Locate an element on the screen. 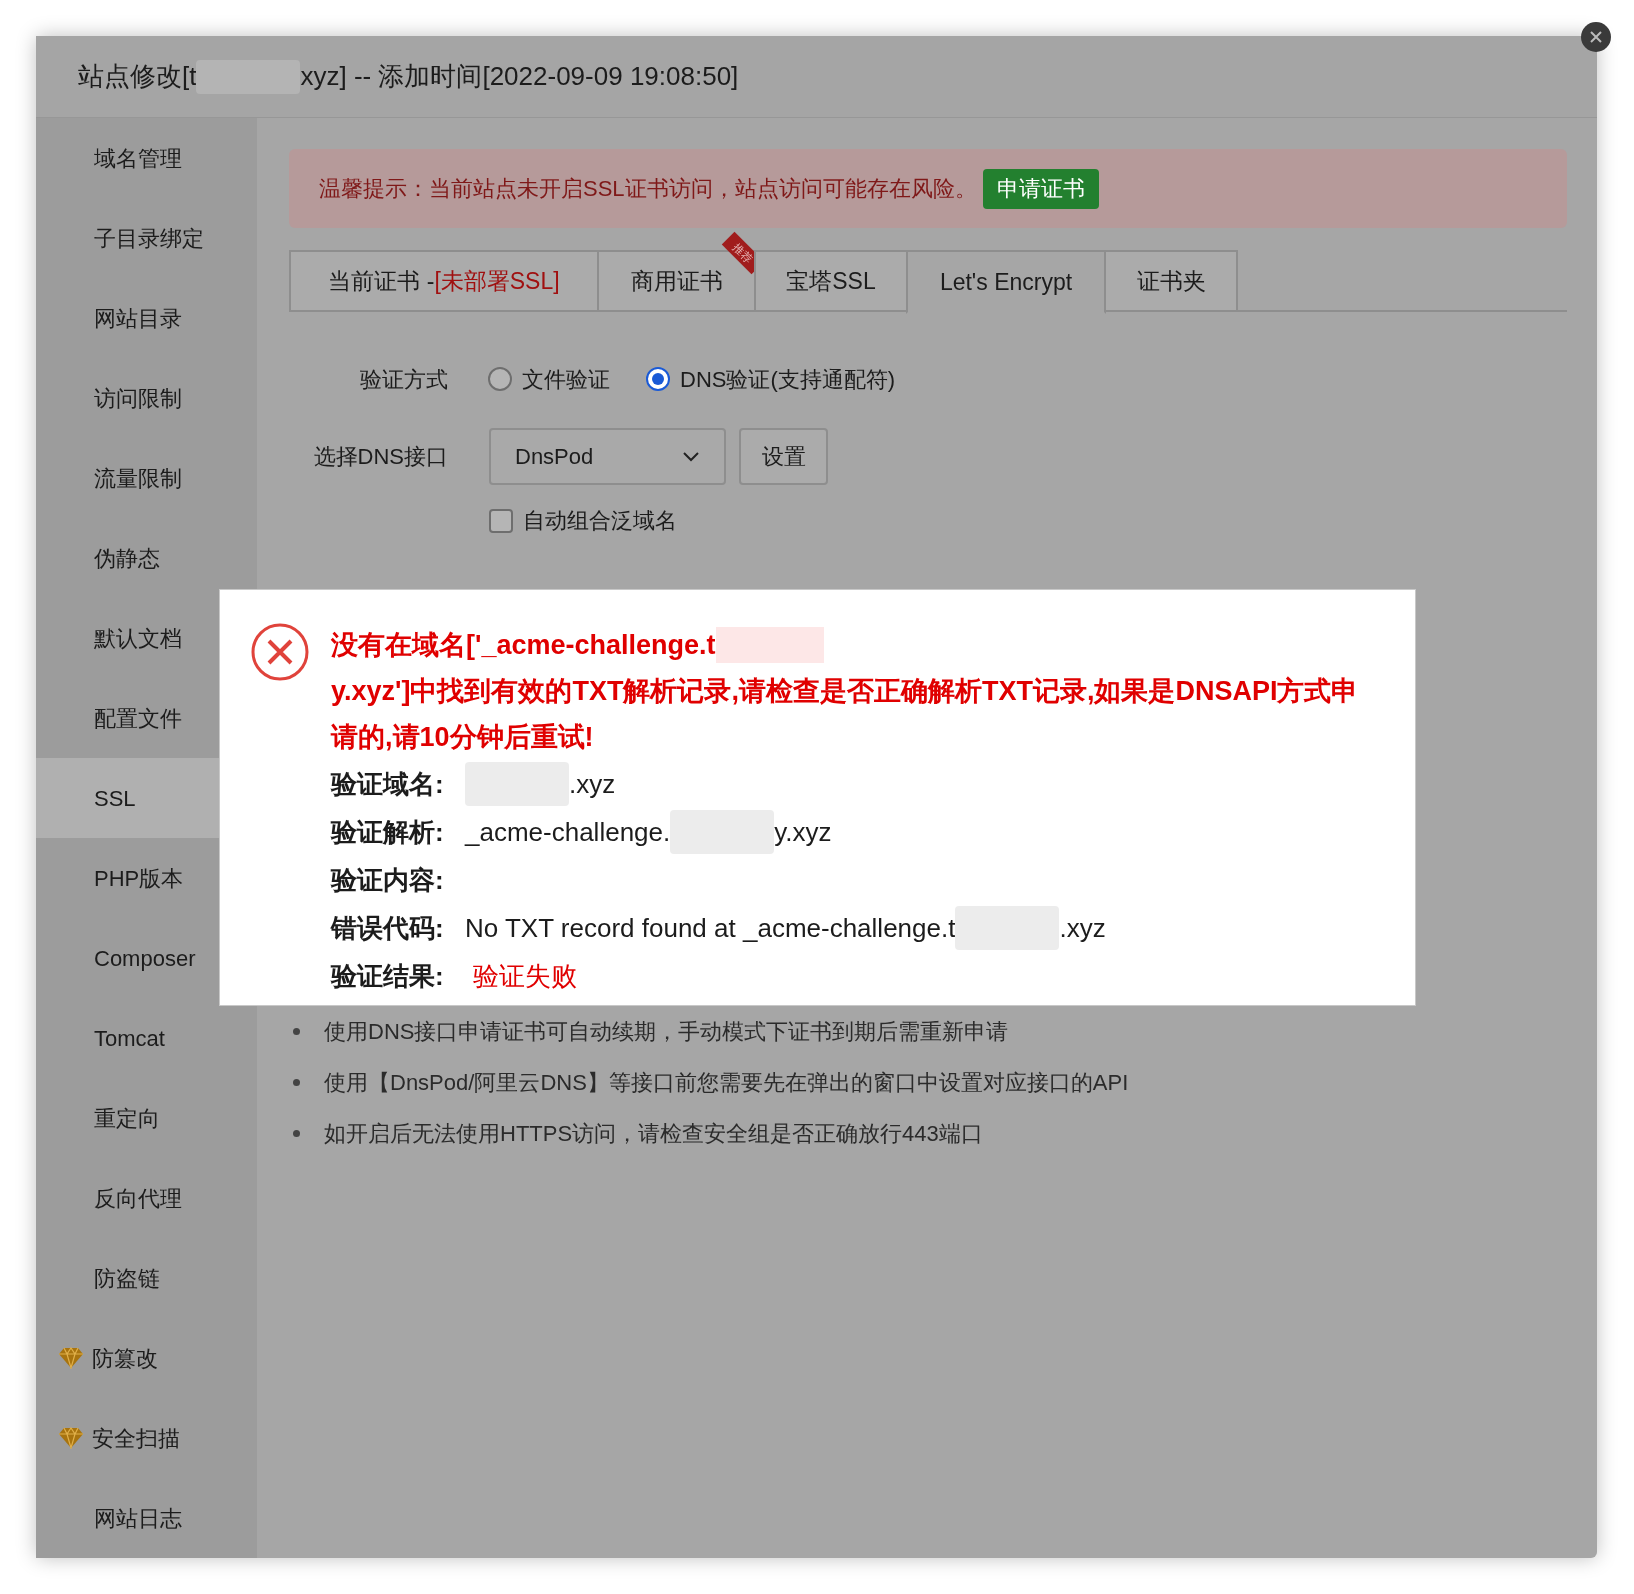  error-message: 没有在域名['_acme-challenge.t is located at coordinates (523, 645).